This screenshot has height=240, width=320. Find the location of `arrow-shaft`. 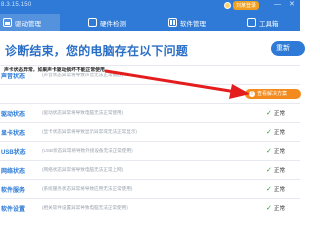

arrow-shaft is located at coordinates (171, 81).